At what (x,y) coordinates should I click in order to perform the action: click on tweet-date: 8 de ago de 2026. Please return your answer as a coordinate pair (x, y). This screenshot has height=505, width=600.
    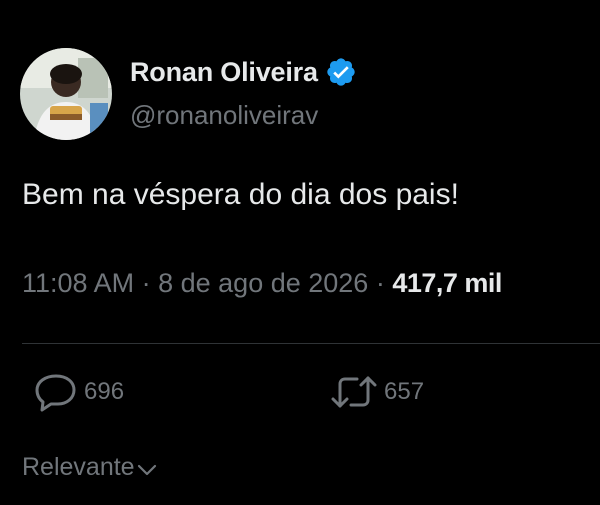
    Looking at the image, I should click on (263, 283).